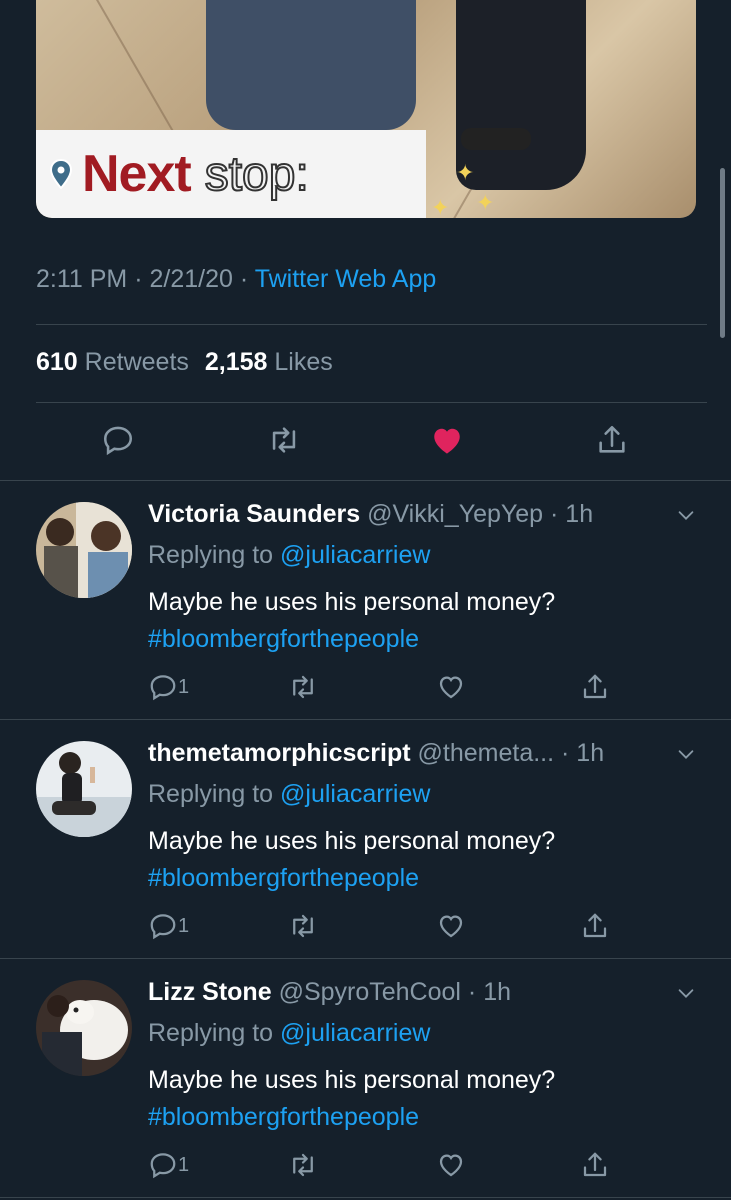 This screenshot has height=1200, width=731. I want to click on caption-light: stop:, so click(257, 174).